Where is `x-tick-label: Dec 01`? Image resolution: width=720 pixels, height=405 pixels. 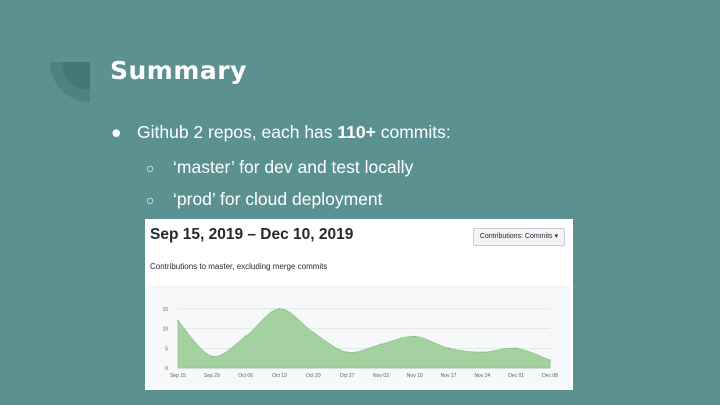 x-tick-label: Dec 01 is located at coordinates (516, 376).